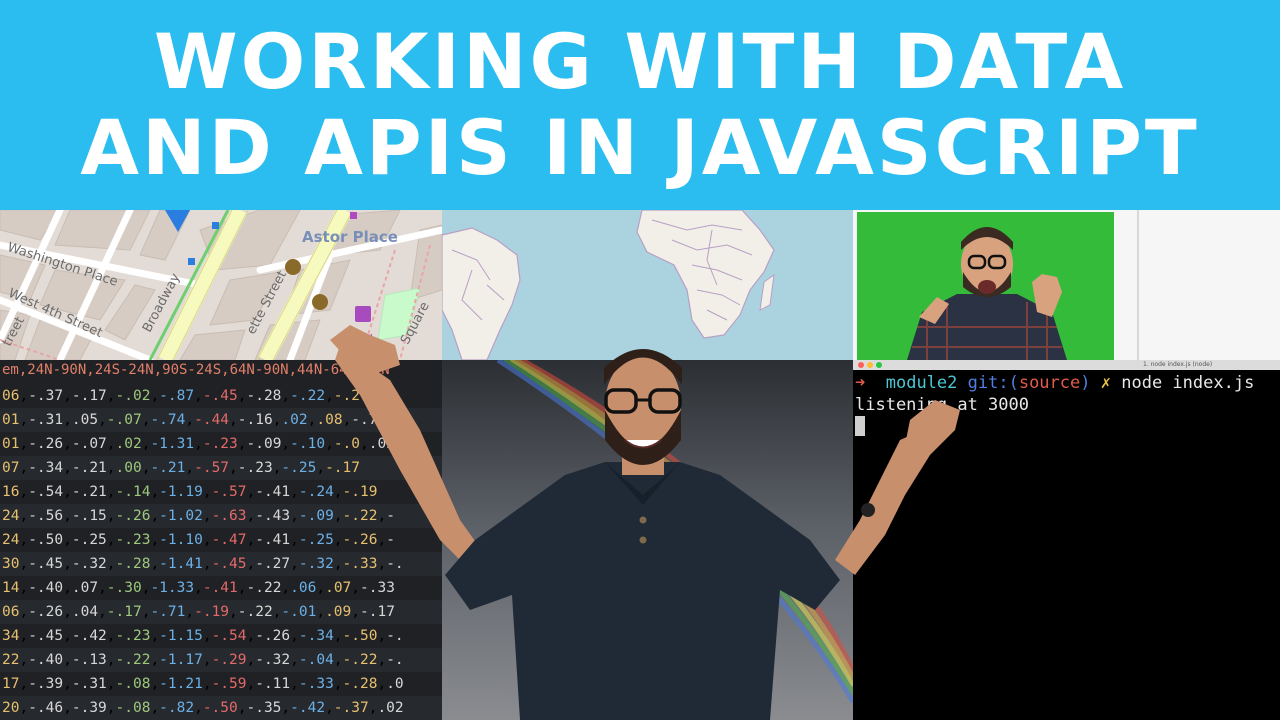 The image size is (1280, 720). Describe the element at coordinates (364, 420) in the screenshot. I see `csv-cell: -.7` at that location.